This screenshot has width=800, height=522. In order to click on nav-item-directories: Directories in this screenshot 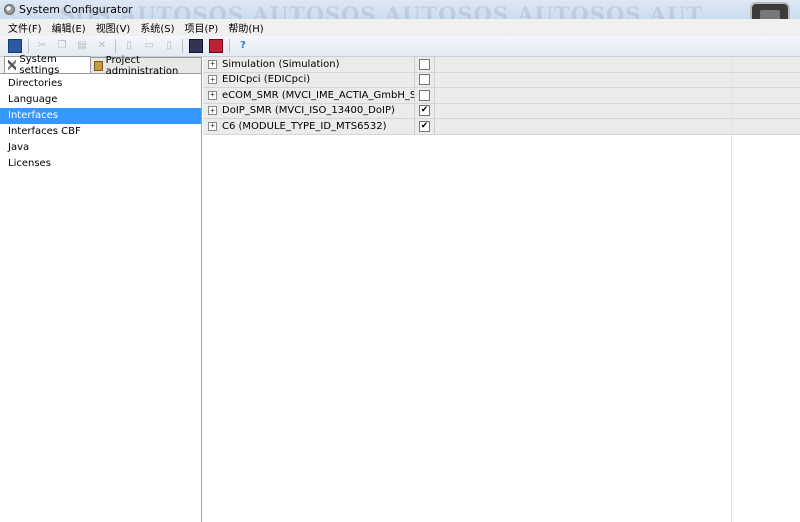, I will do `click(100, 84)`.